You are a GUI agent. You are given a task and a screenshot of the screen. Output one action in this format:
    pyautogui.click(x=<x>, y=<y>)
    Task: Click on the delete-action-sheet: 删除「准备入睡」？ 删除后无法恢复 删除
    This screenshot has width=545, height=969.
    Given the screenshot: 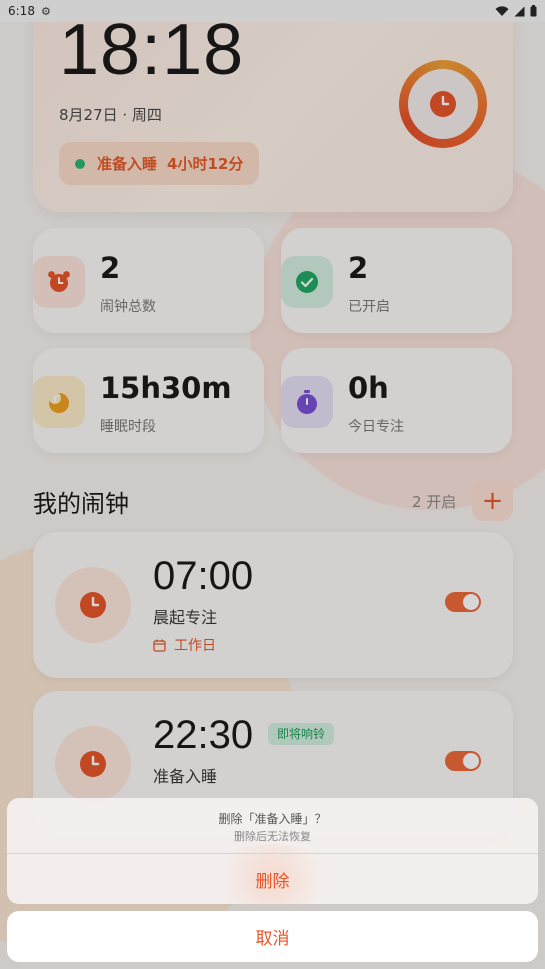 What is the action you would take?
    pyautogui.click(x=272, y=851)
    